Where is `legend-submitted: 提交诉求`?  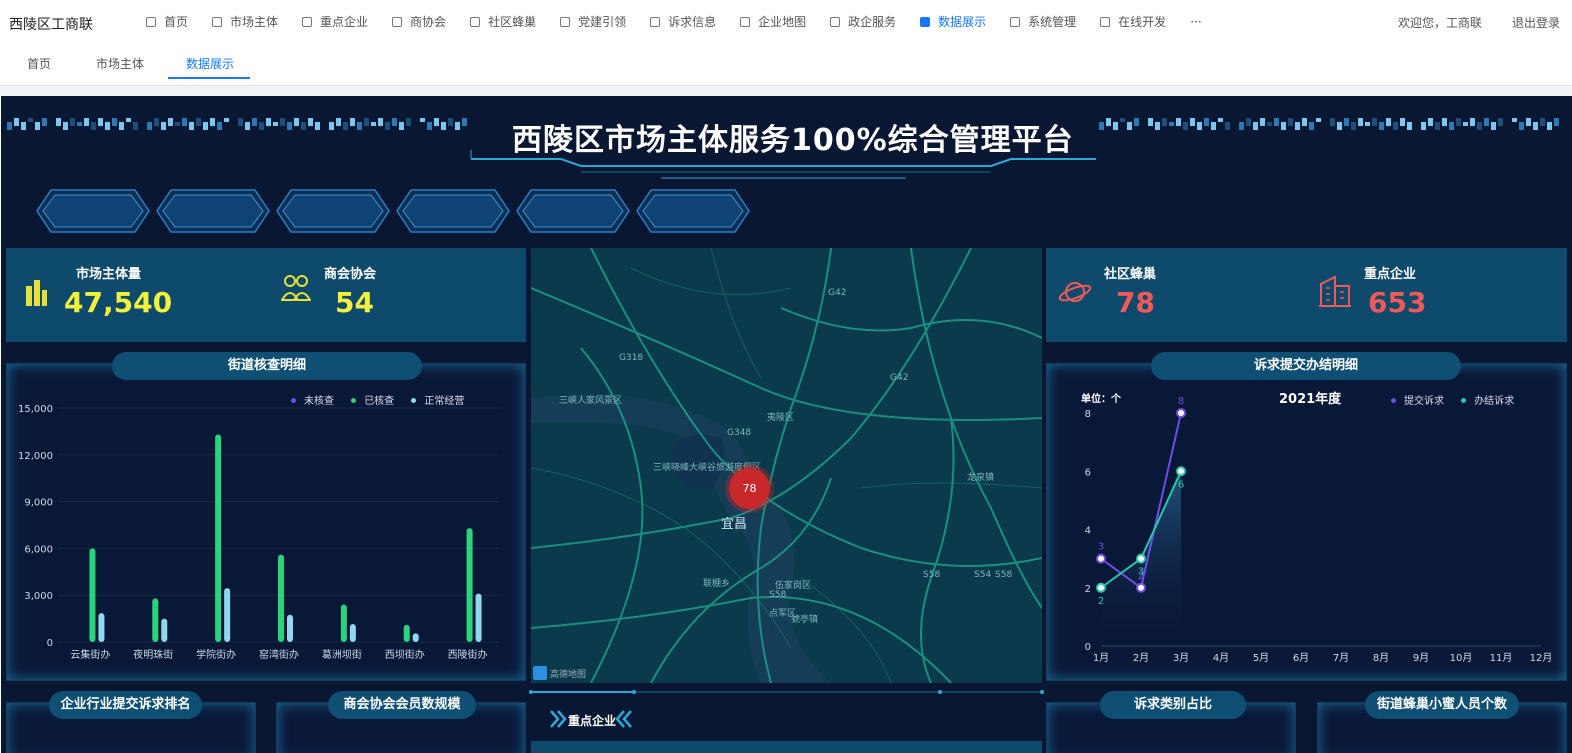 legend-submitted: 提交诉求 is located at coordinates (1424, 401).